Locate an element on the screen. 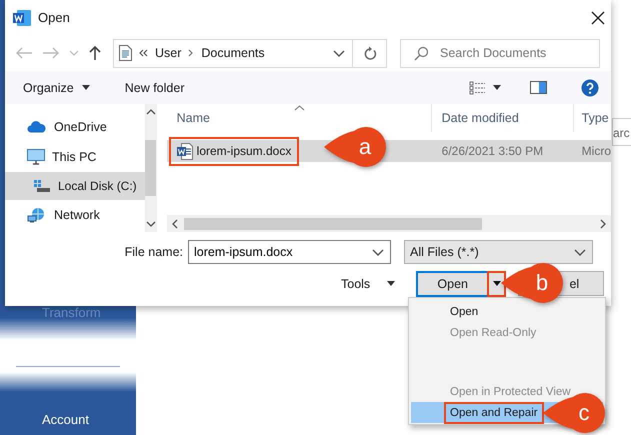 Image resolution: width=631 pixels, height=435 pixels. callout-tooltip: a is located at coordinates (355, 147).